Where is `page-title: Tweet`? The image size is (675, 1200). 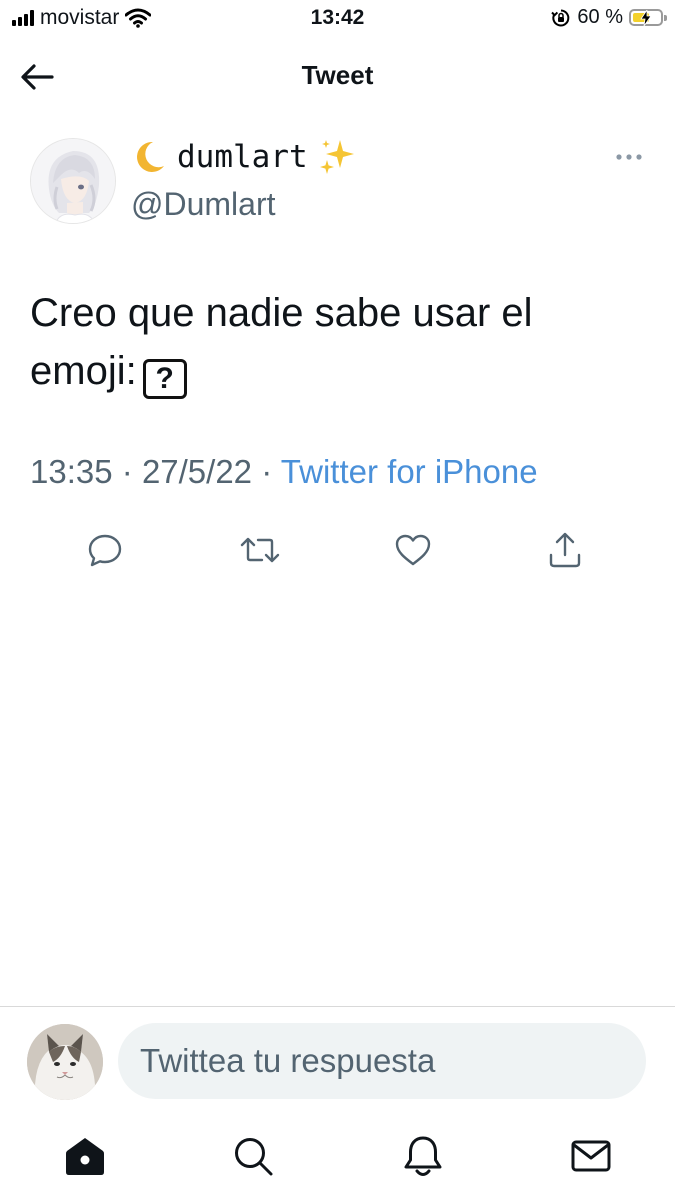 page-title: Tweet is located at coordinates (337, 75).